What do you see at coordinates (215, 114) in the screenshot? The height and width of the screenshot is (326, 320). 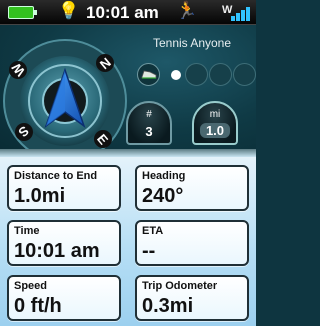 I see `distance-unit-label: mi` at bounding box center [215, 114].